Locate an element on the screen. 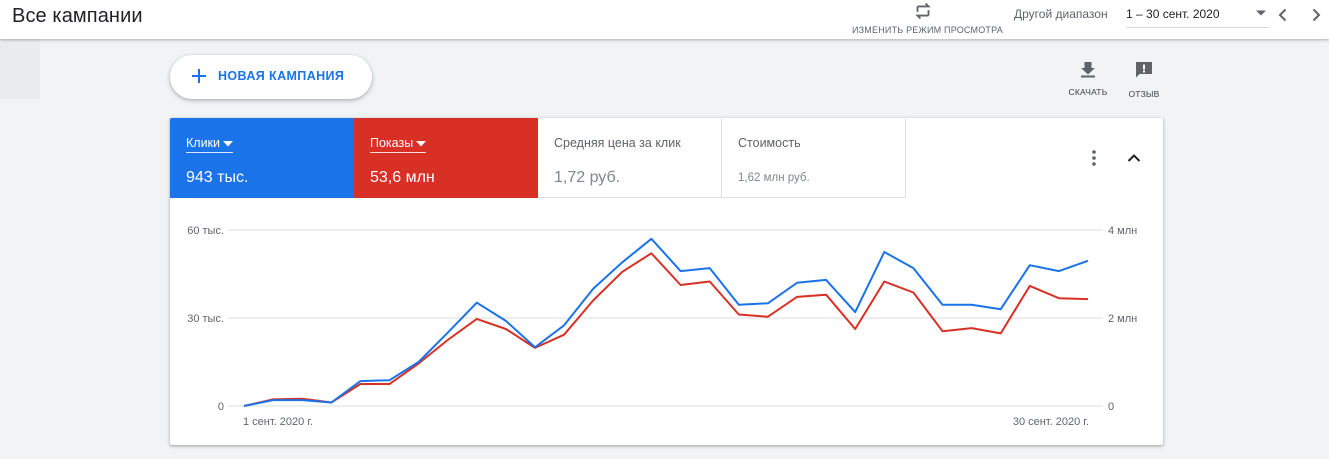 Image resolution: width=1329 pixels, height=459 pixels. metric-cost-label: Стоимость is located at coordinates (769, 143).